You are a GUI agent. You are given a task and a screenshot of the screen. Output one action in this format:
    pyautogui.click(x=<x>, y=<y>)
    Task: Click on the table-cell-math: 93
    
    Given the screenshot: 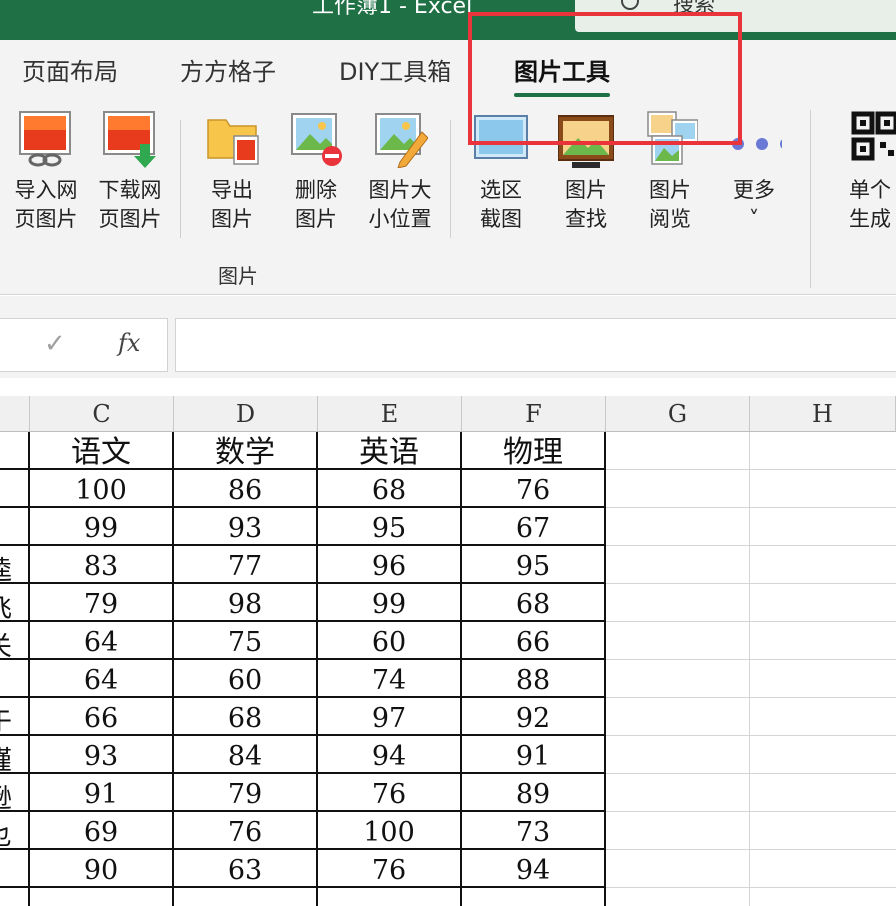 What is the action you would take?
    pyautogui.click(x=245, y=526)
    